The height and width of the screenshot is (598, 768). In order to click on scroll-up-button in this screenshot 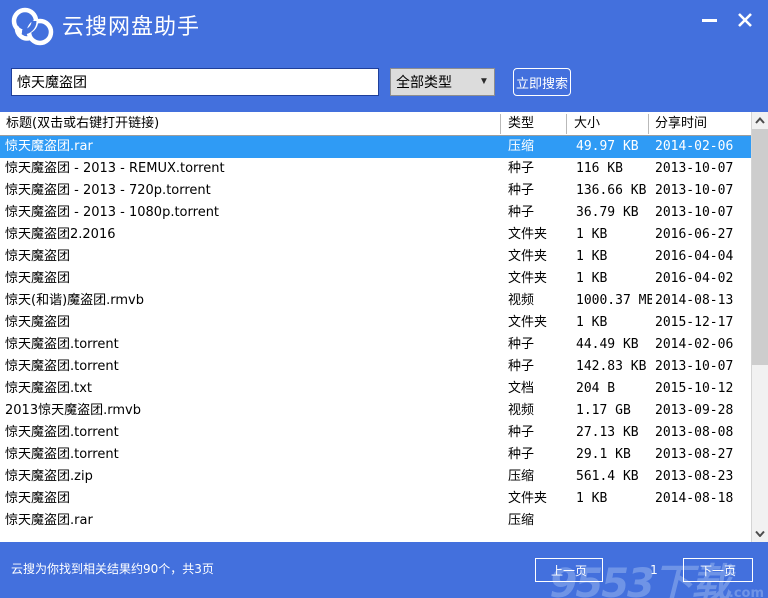, I will do `click(760, 120)`.